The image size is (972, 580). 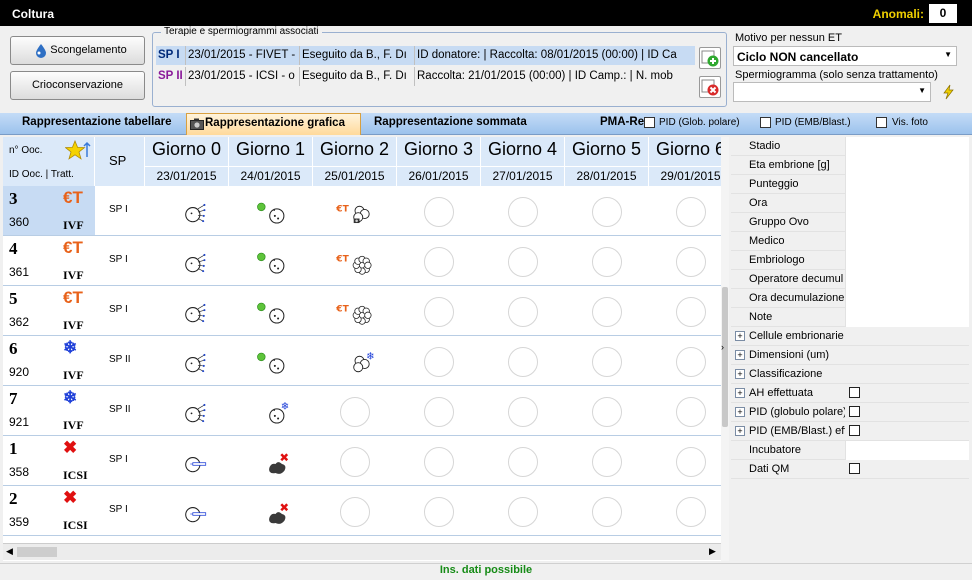 I want to click on property-row: Stadio, so click(x=850, y=146).